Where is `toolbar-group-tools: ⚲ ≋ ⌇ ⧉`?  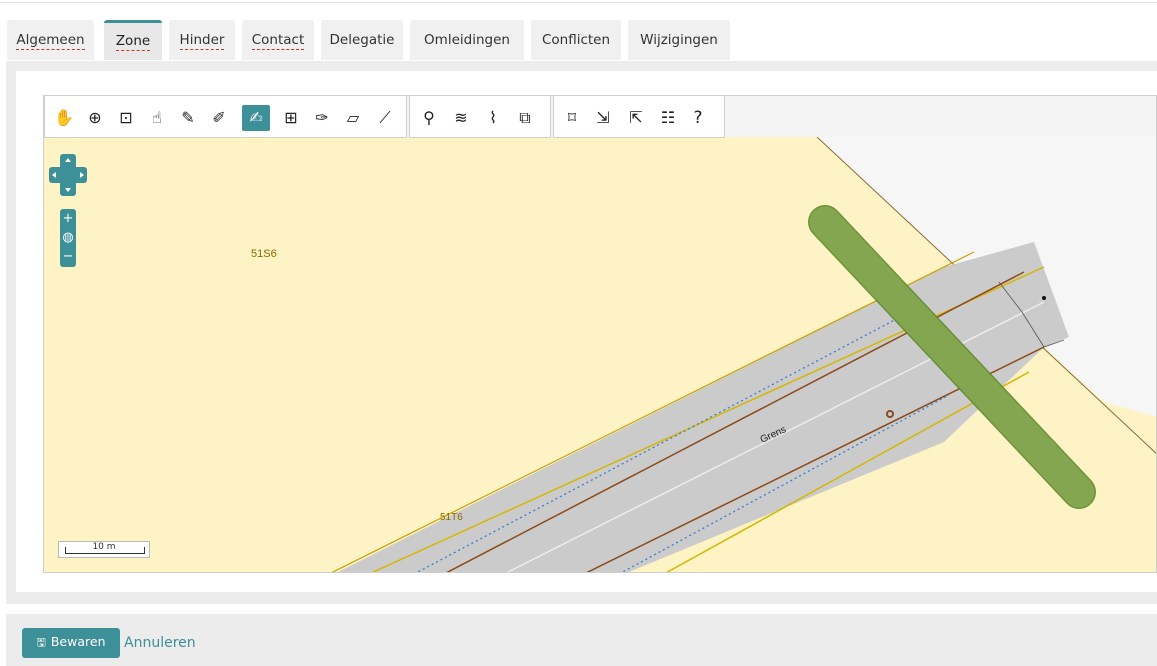
toolbar-group-tools: ⚲ ≋ ⌇ ⧉ is located at coordinates (480, 117).